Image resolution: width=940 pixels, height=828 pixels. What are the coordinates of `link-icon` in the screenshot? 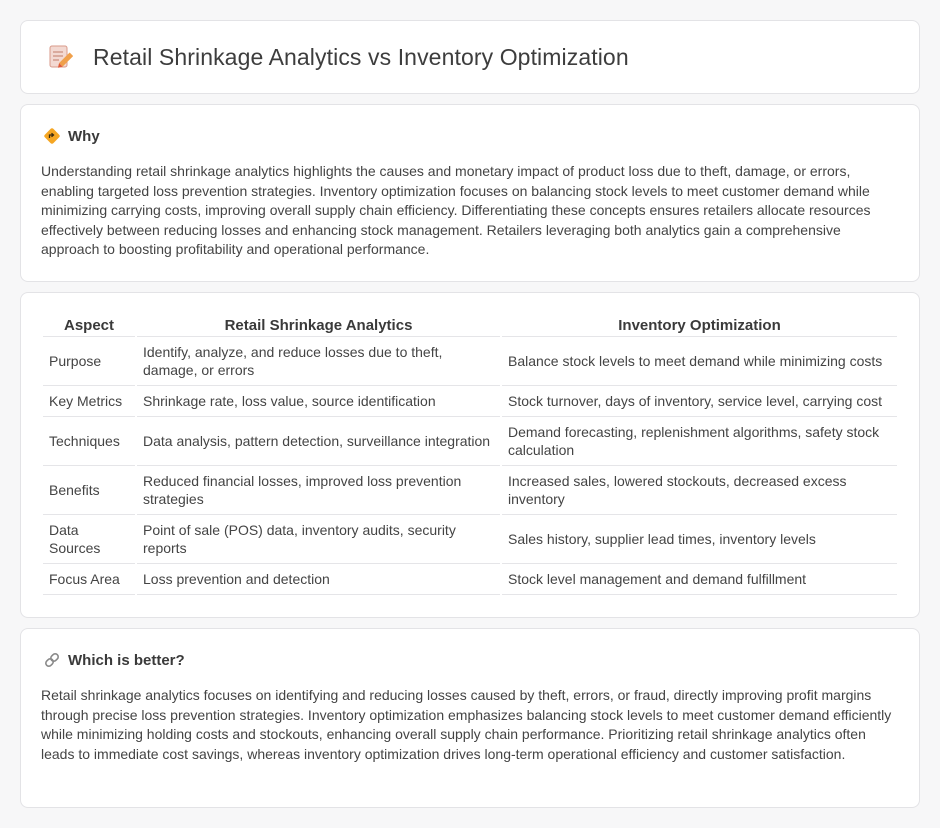 It's located at (52, 660).